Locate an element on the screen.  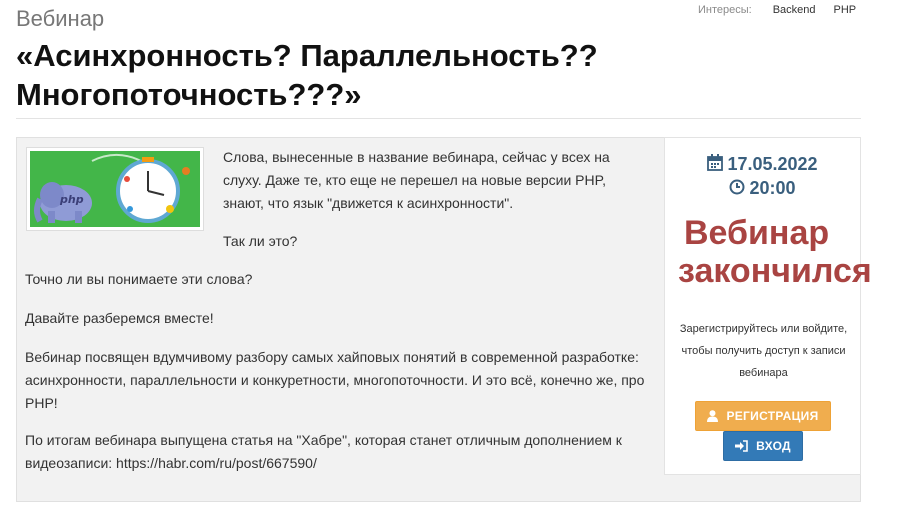
register-button-label: РЕГИСТРАЦИЯ is located at coordinates (772, 416).